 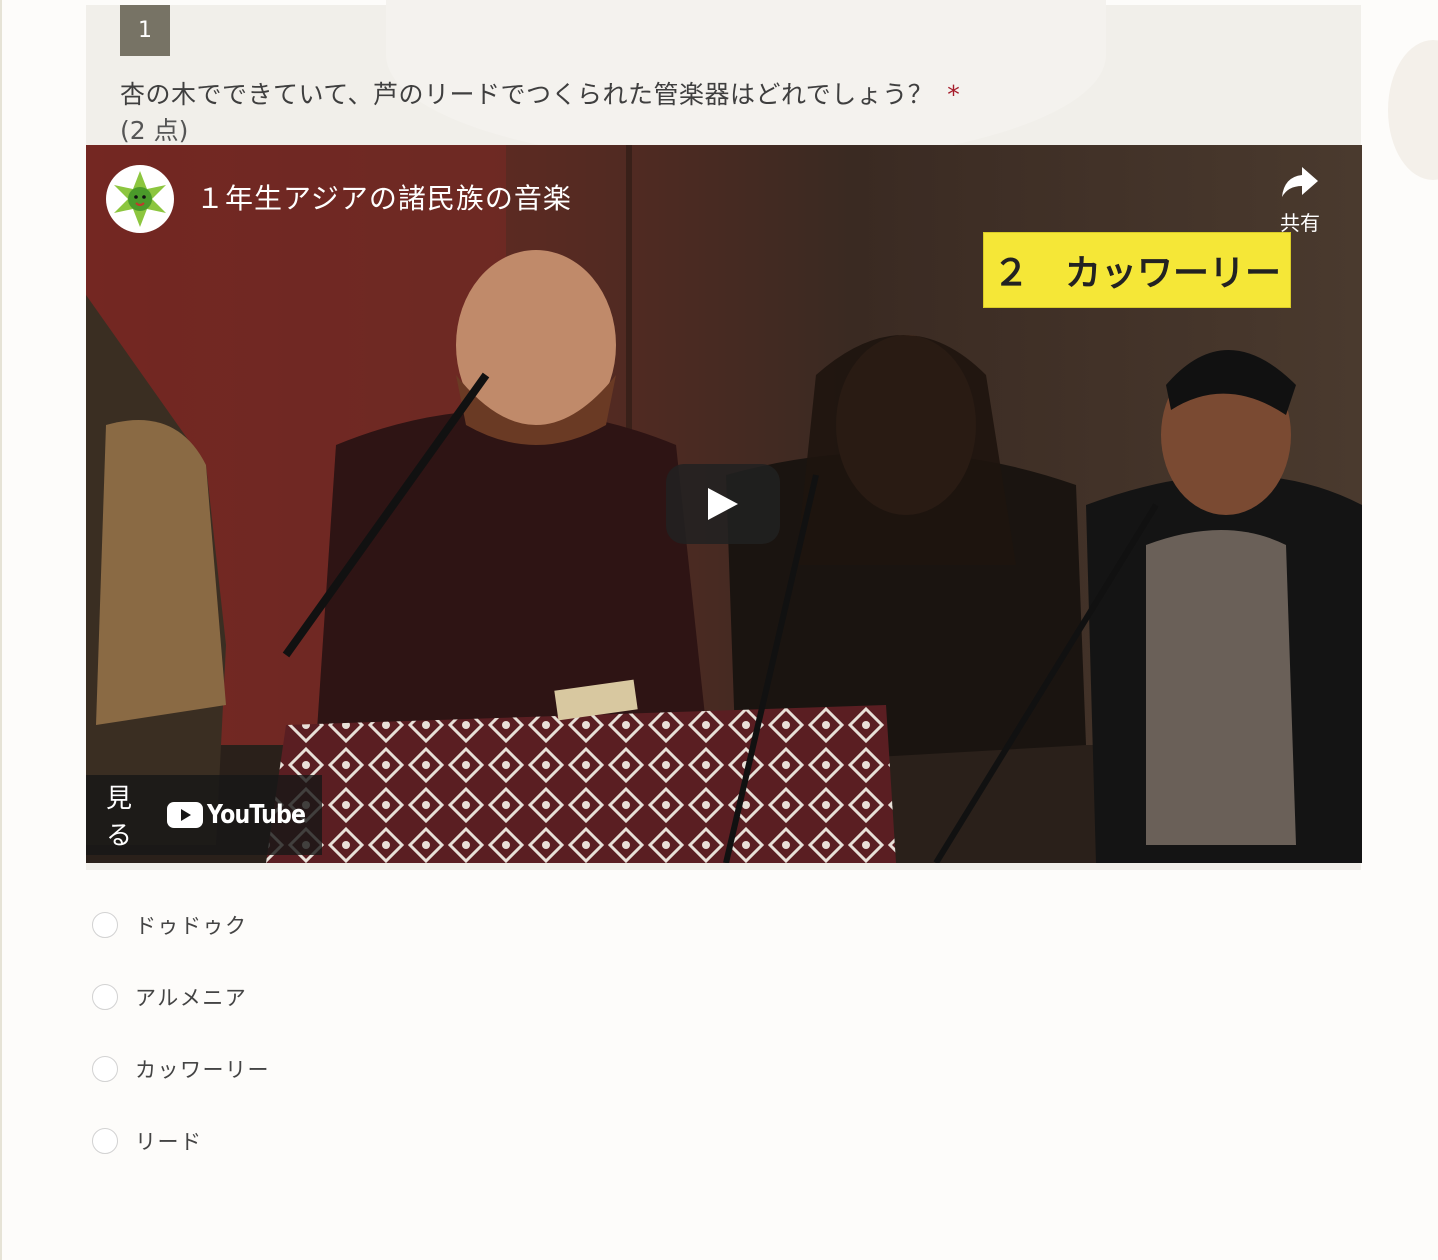 I want to click on option-label: リード, so click(x=169, y=1142).